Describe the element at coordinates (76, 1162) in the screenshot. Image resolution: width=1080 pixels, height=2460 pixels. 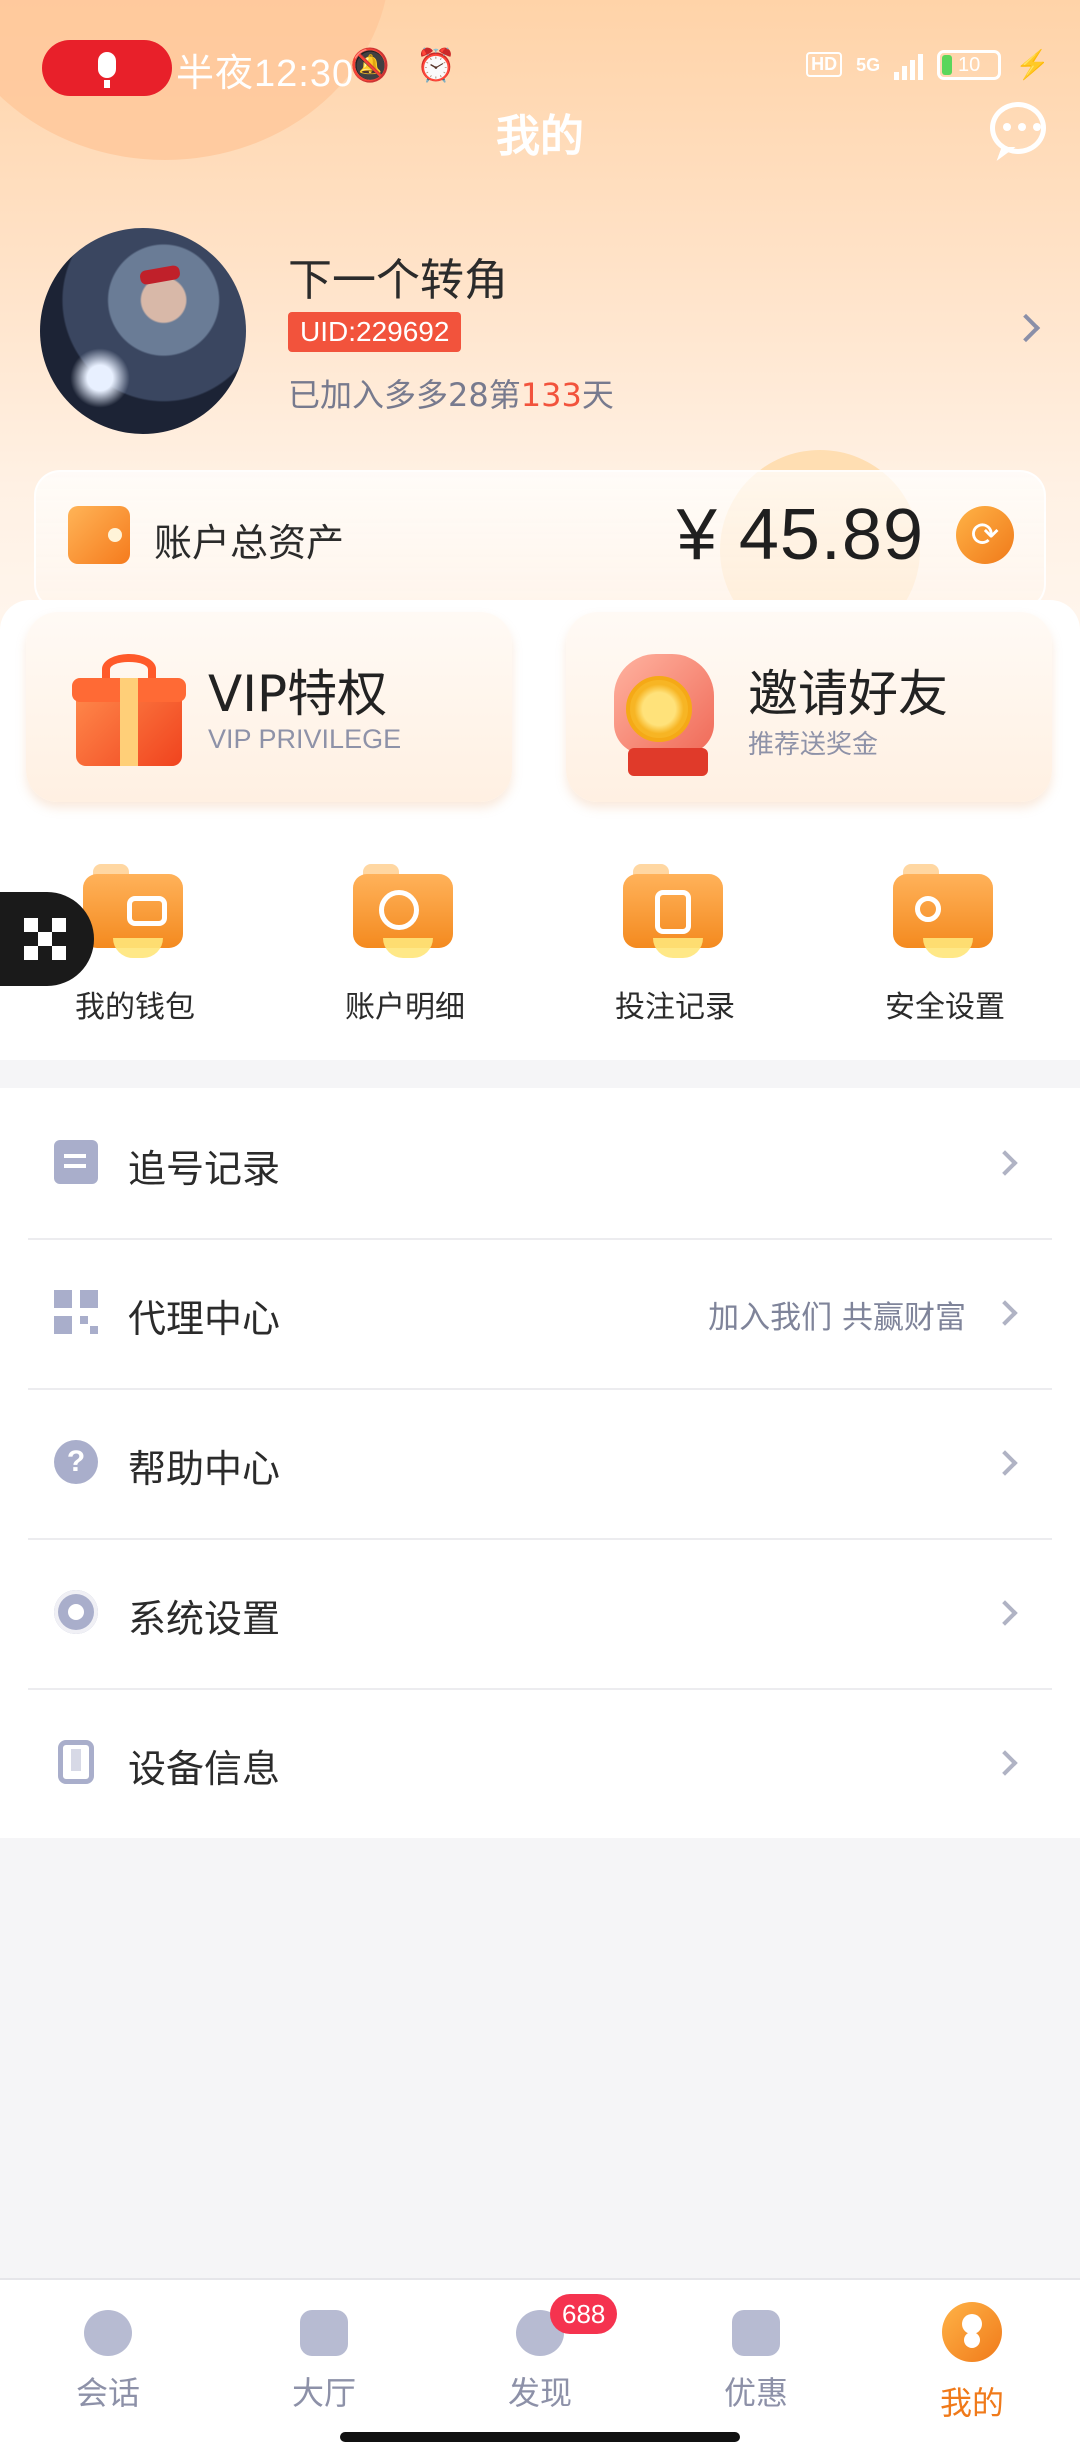
I see `record-icon` at that location.